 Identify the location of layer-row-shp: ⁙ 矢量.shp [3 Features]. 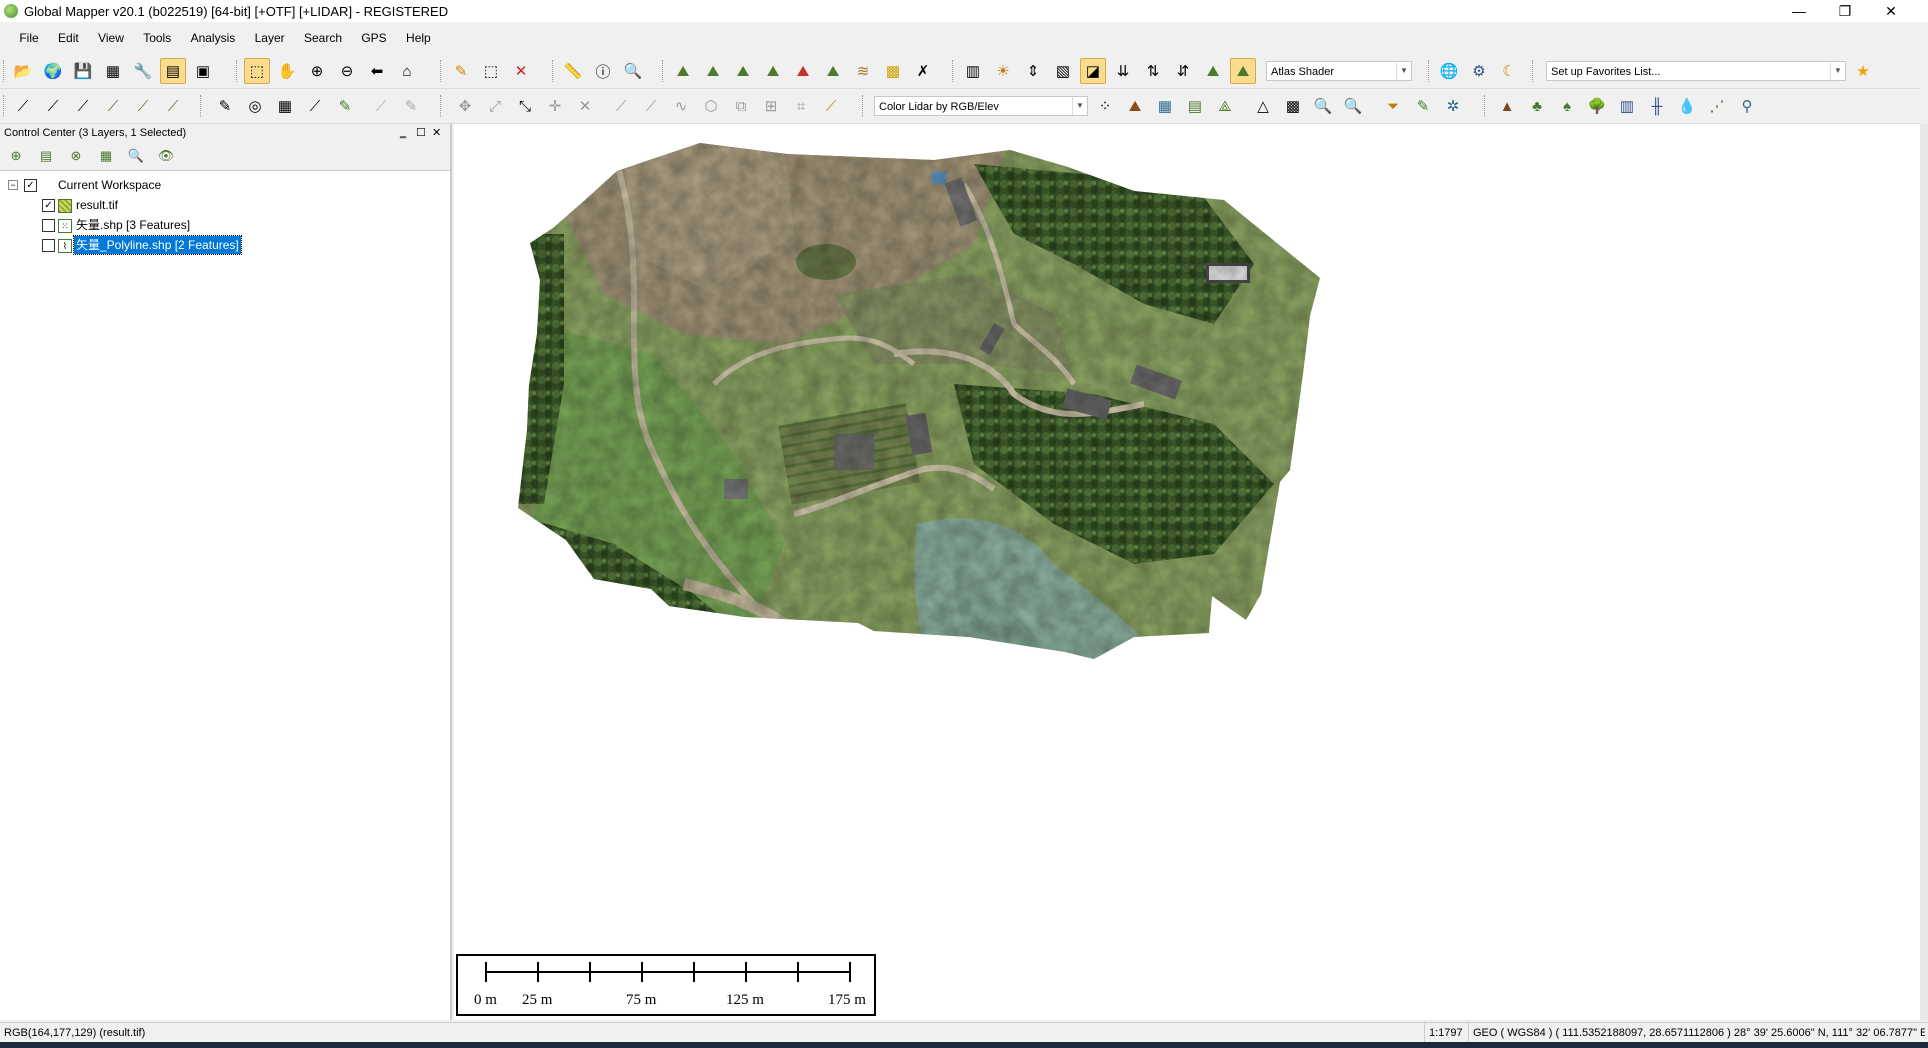
(190, 225).